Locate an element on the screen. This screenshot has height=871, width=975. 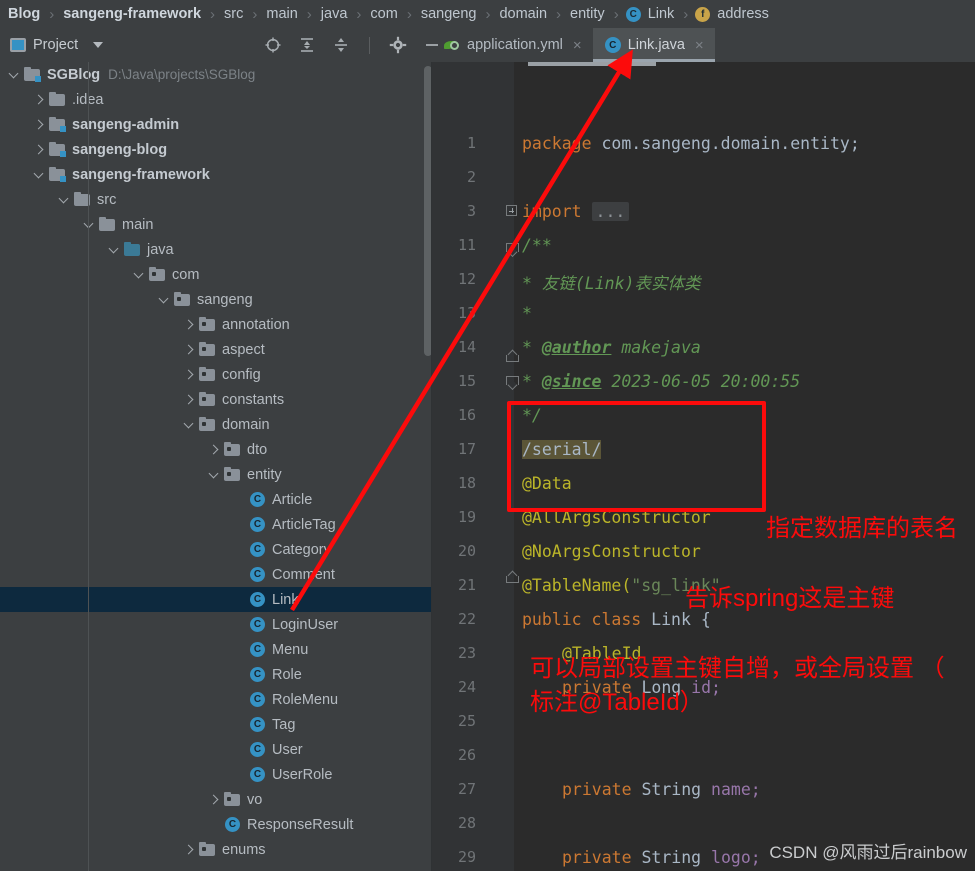
code-line-20: @NoArgsConstructor is located at coordinates (611, 551).